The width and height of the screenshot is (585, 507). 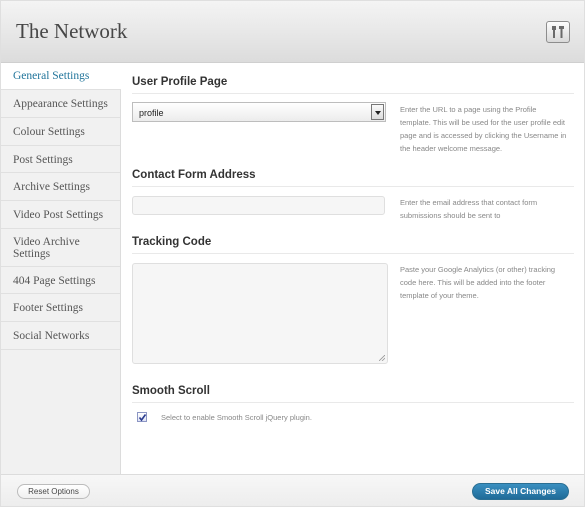 I want to click on sidebar-item-label: Social Networks, so click(x=51, y=336).